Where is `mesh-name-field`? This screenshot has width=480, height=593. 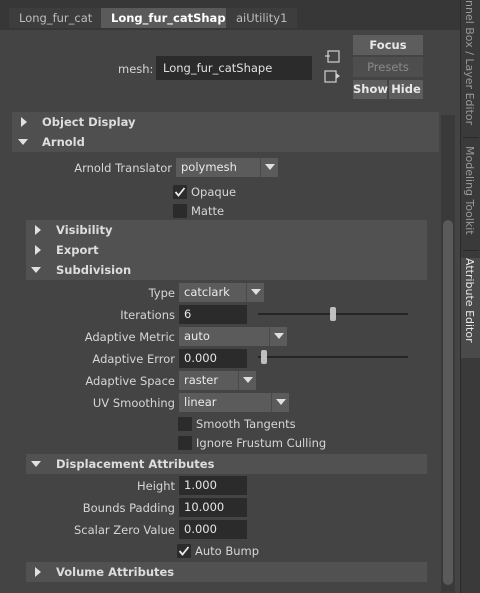 mesh-name-field is located at coordinates (234, 68).